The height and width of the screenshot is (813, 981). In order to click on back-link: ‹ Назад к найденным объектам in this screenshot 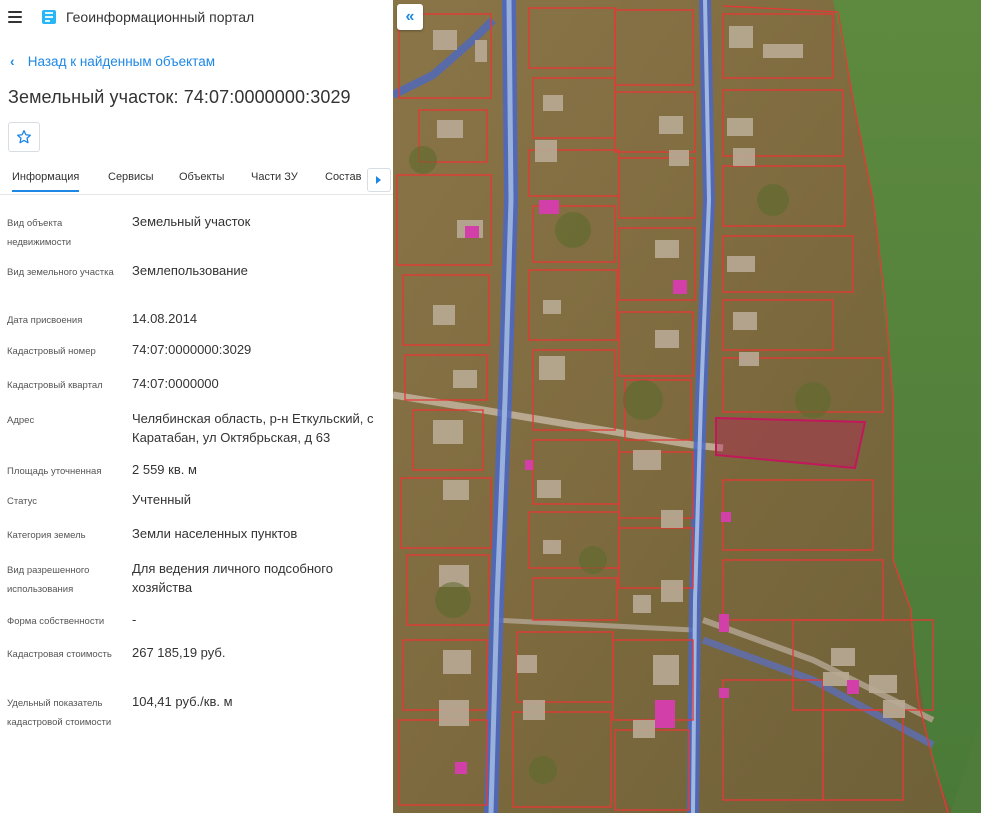, I will do `click(112, 61)`.